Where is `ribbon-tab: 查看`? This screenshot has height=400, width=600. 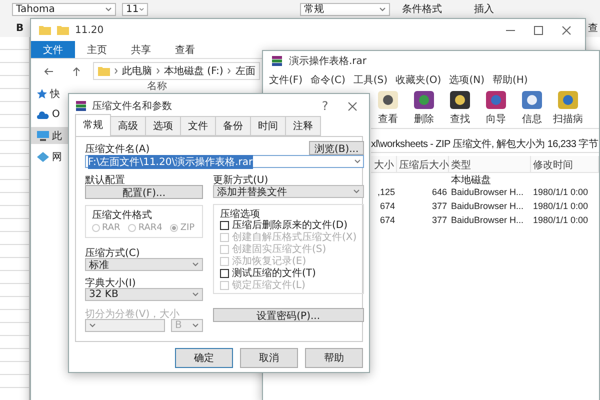
ribbon-tab: 查看 is located at coordinates (185, 49).